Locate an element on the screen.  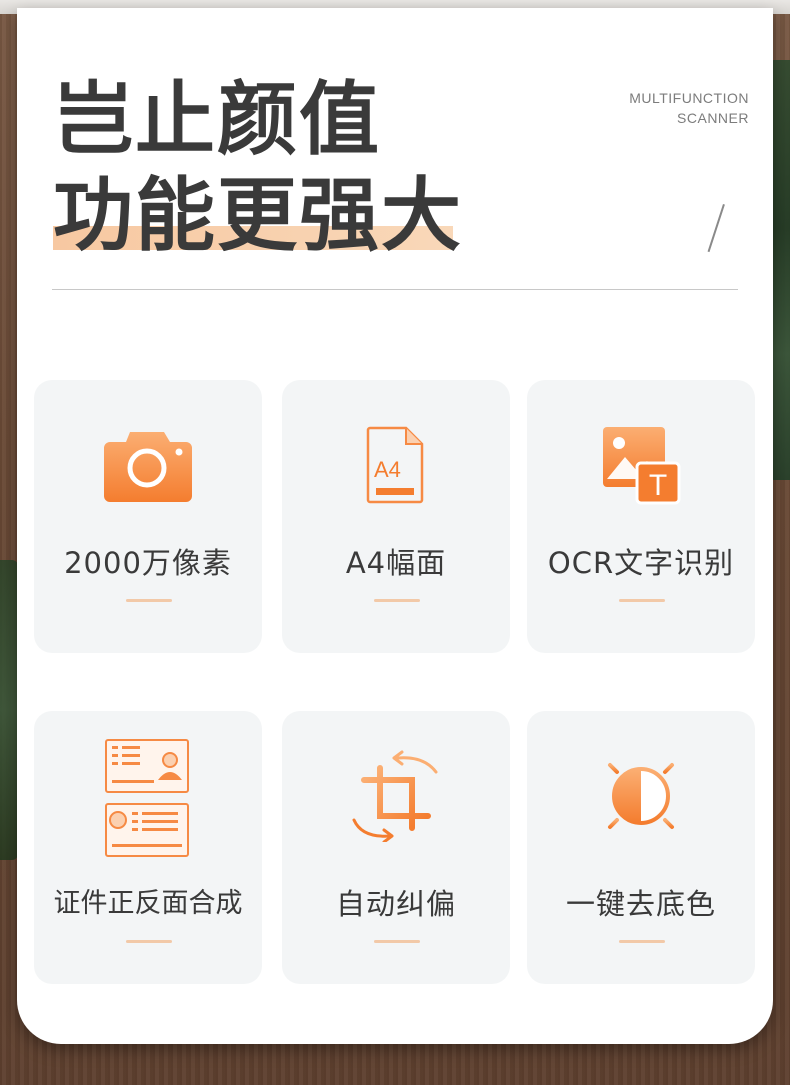
feature-label: OCR文字识别 is located at coordinates (641, 563).